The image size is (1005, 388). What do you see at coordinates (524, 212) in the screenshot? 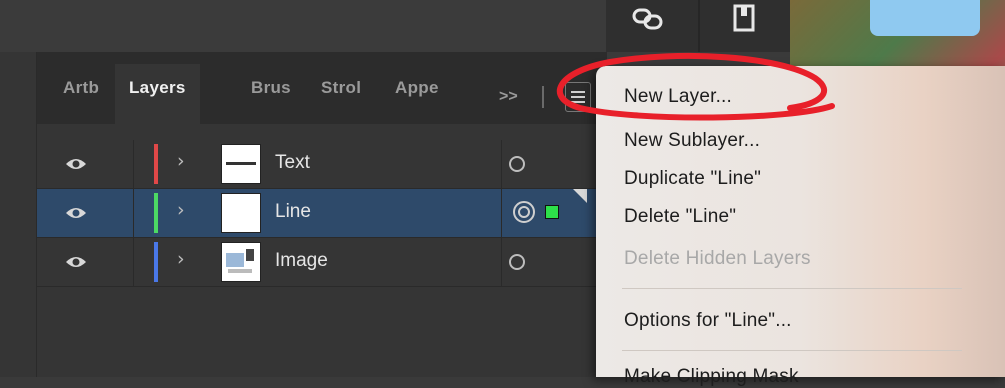
I see `target-selected-icon` at bounding box center [524, 212].